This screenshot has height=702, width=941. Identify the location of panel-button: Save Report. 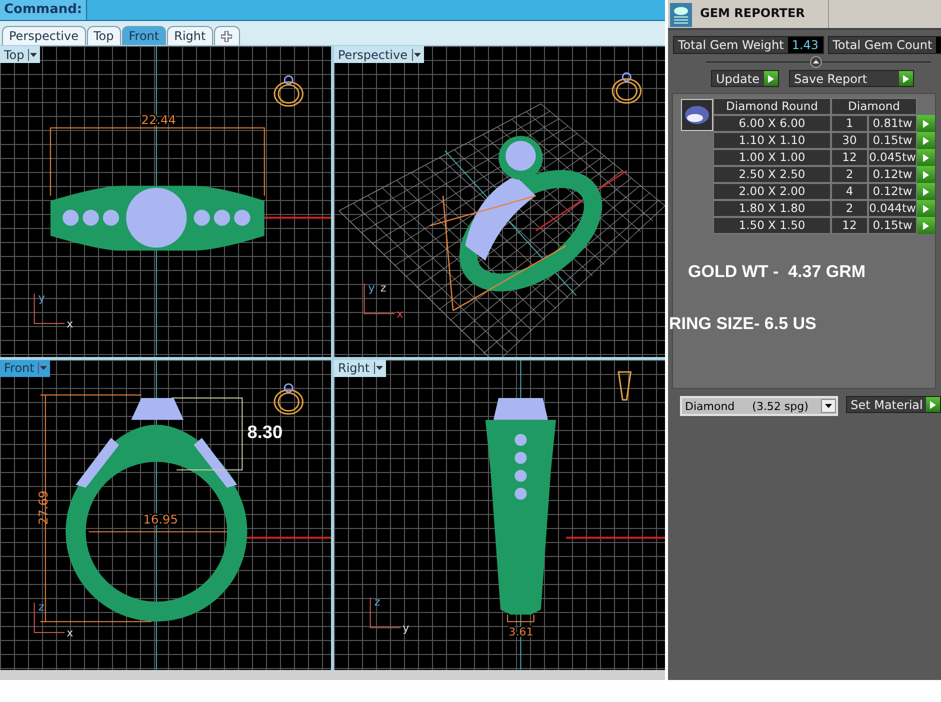
(851, 78).